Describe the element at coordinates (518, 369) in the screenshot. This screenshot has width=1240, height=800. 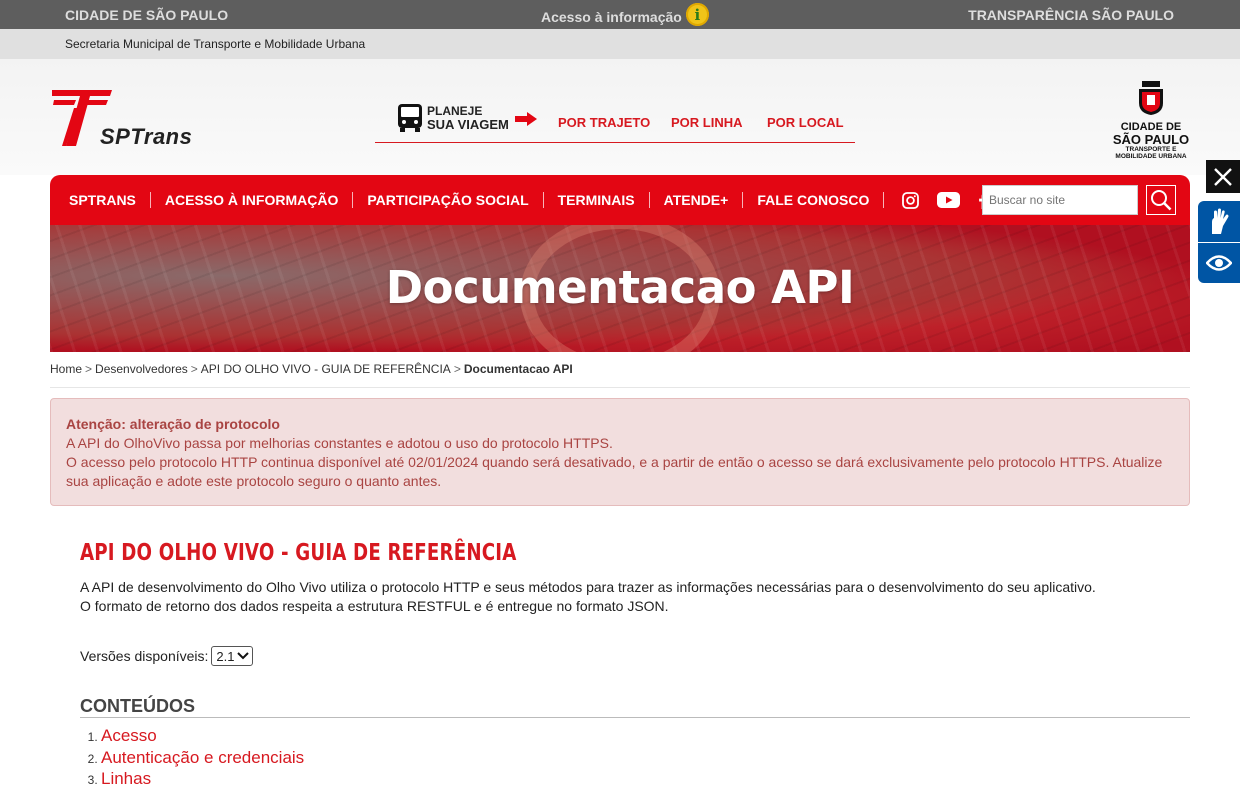
I see `breadcrumb-current: Documentacao API` at that location.